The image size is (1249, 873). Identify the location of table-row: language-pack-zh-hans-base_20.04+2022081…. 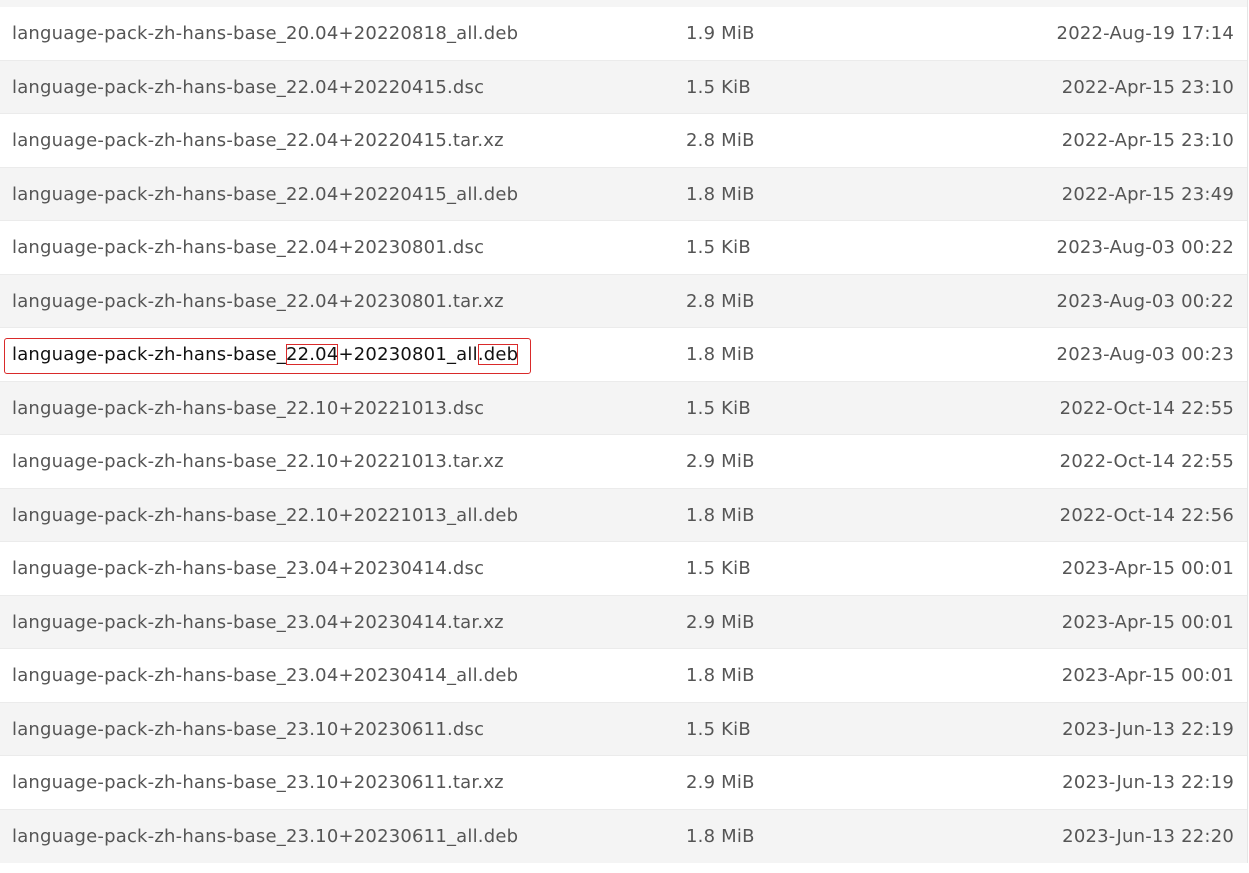
(623, 34).